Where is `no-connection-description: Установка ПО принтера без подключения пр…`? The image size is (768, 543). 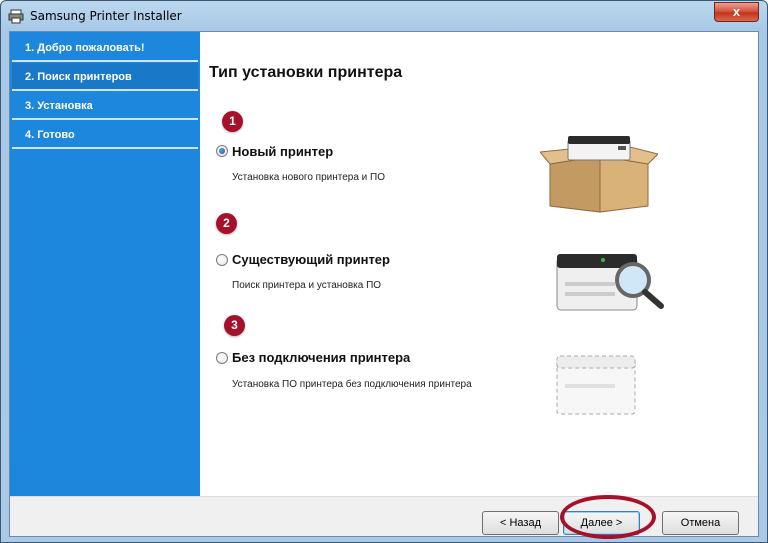
no-connection-description: Установка ПО принтера без подключения пр… is located at coordinates (352, 384).